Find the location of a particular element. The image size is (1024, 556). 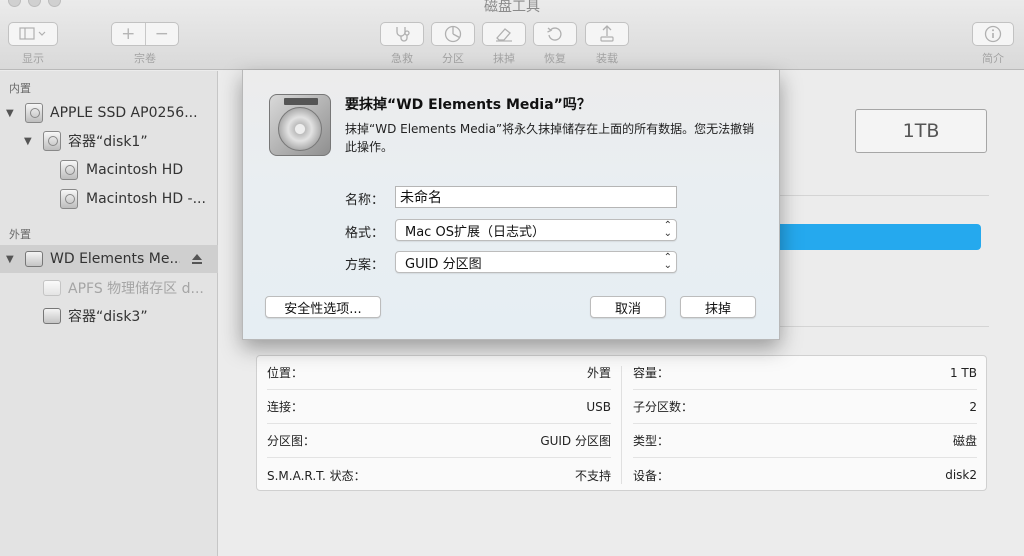

info-row-capacity: 容量： 1 TB is located at coordinates (805, 373).